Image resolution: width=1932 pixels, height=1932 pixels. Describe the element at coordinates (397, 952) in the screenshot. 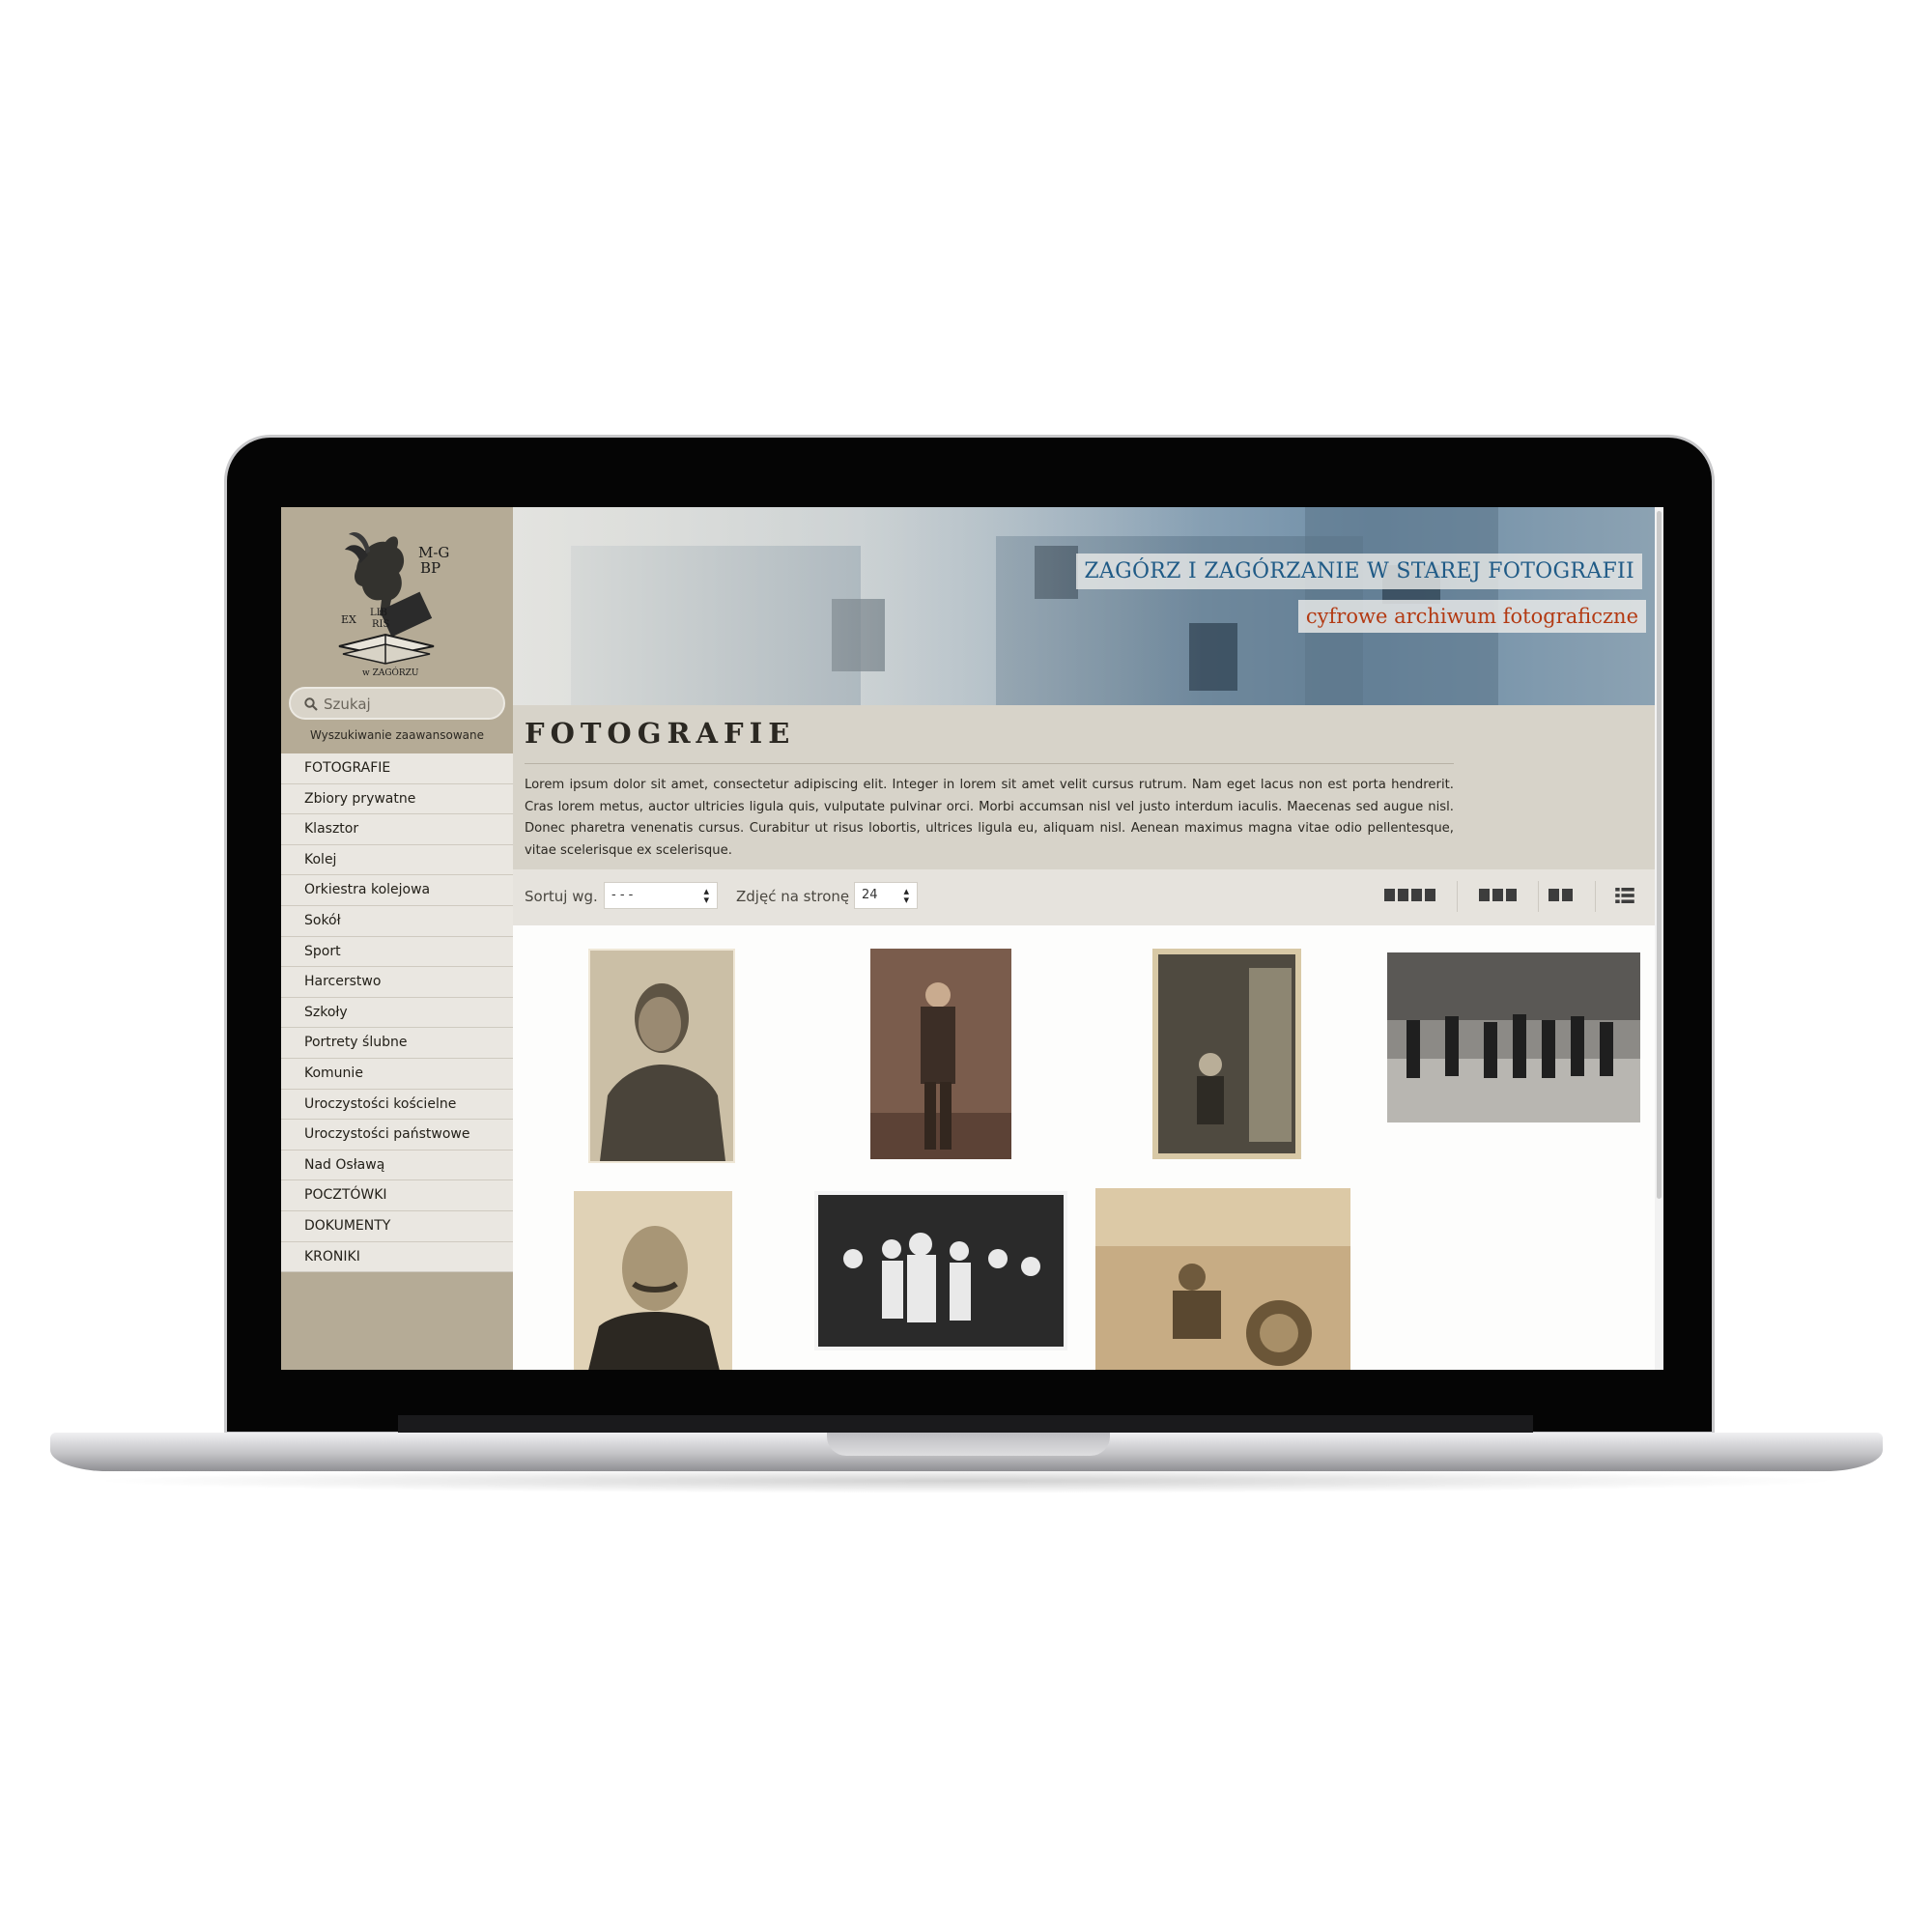

I see `sidebar-item-sport: Sport` at that location.